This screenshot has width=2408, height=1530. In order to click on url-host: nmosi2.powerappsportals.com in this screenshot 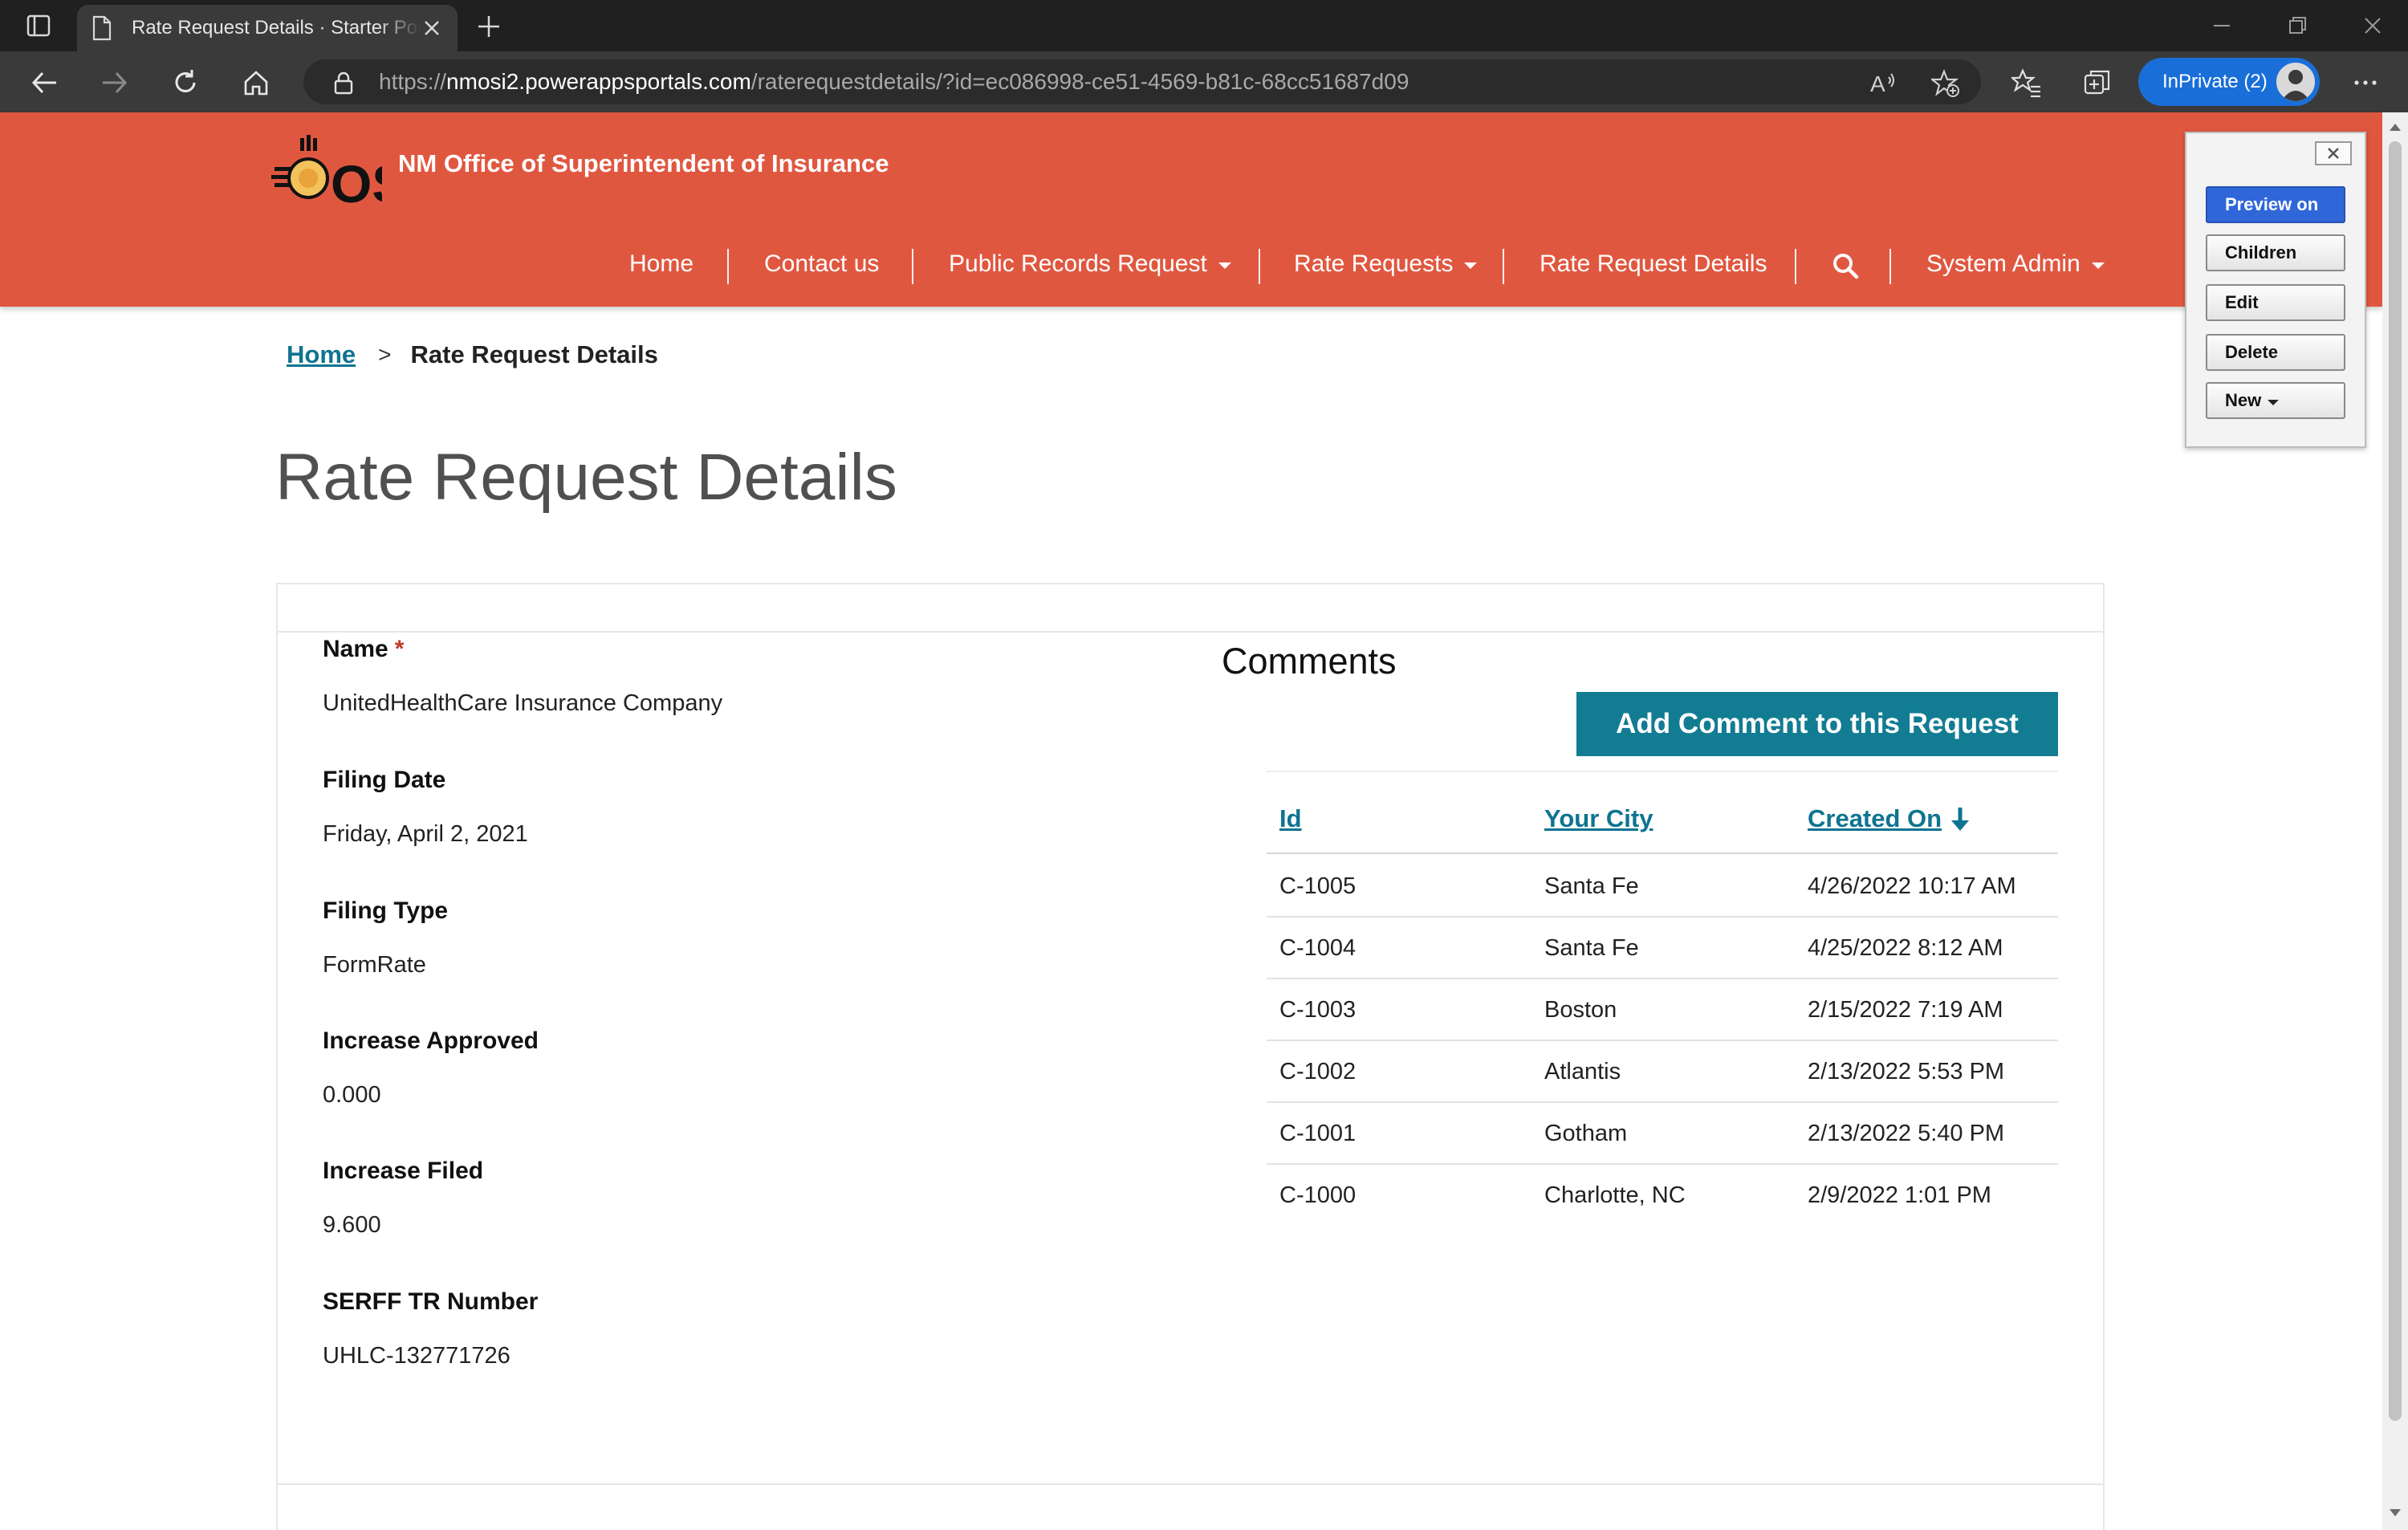, I will do `click(598, 81)`.